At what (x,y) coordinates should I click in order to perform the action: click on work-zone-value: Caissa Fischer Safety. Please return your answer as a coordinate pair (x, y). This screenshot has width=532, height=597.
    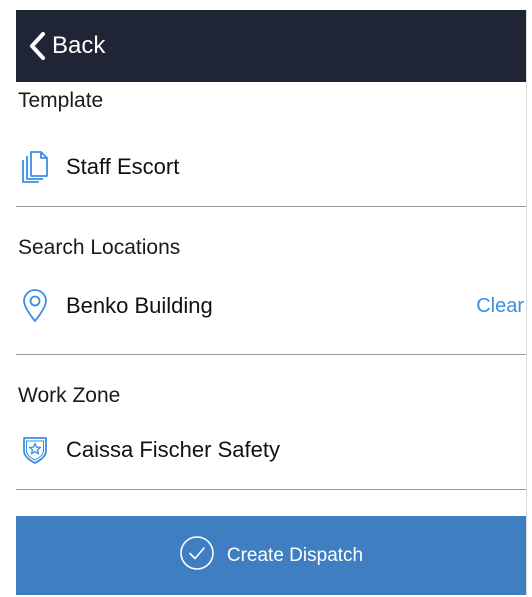
    Looking at the image, I should click on (173, 449).